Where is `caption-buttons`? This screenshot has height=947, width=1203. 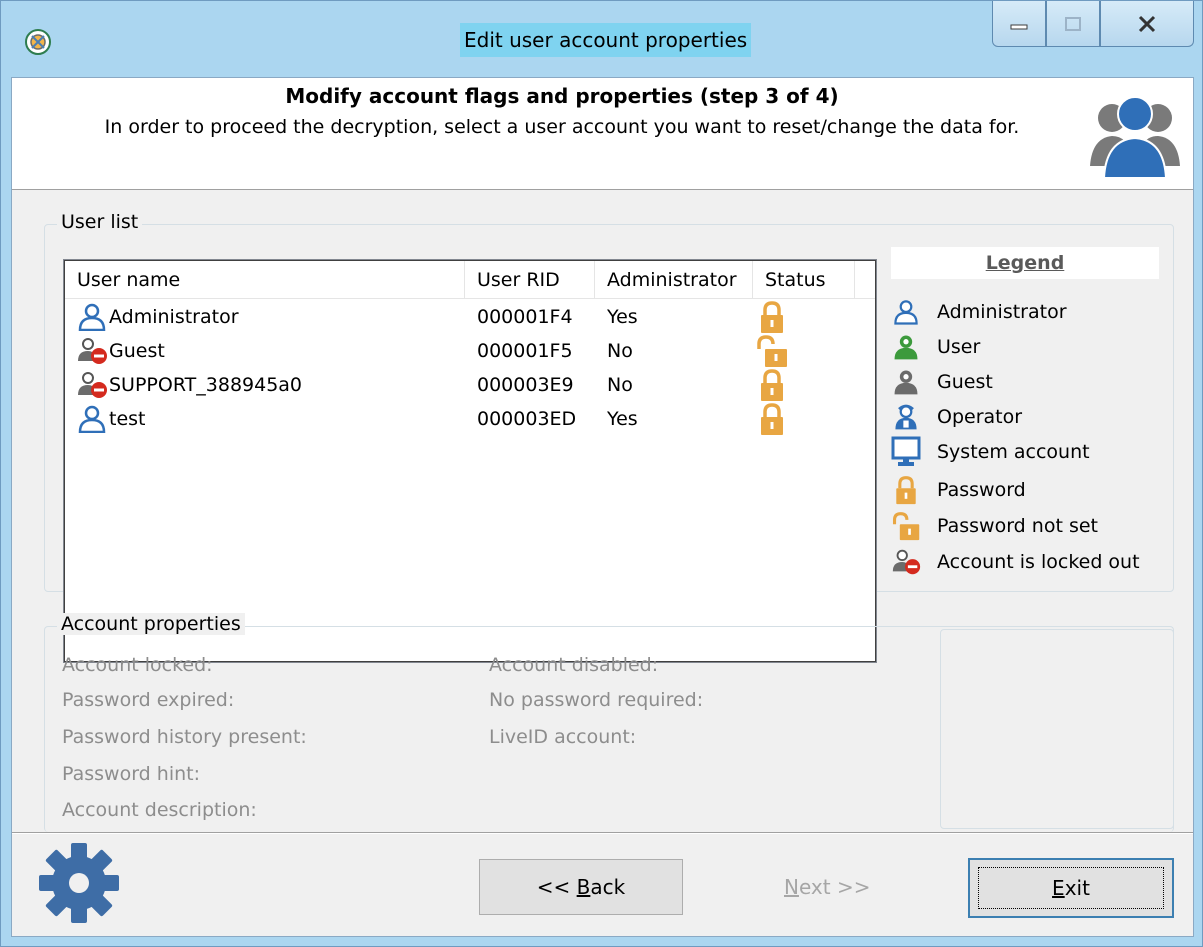 caption-buttons is located at coordinates (1093, 24).